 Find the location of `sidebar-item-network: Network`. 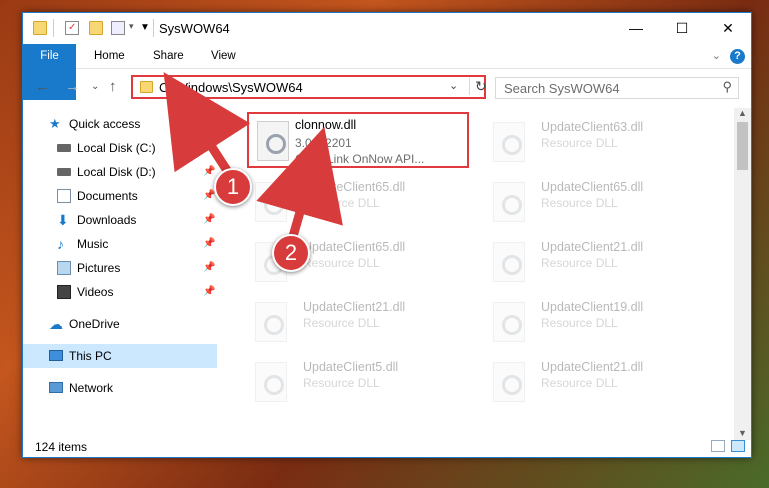

sidebar-item-network: Network is located at coordinates (120, 388).